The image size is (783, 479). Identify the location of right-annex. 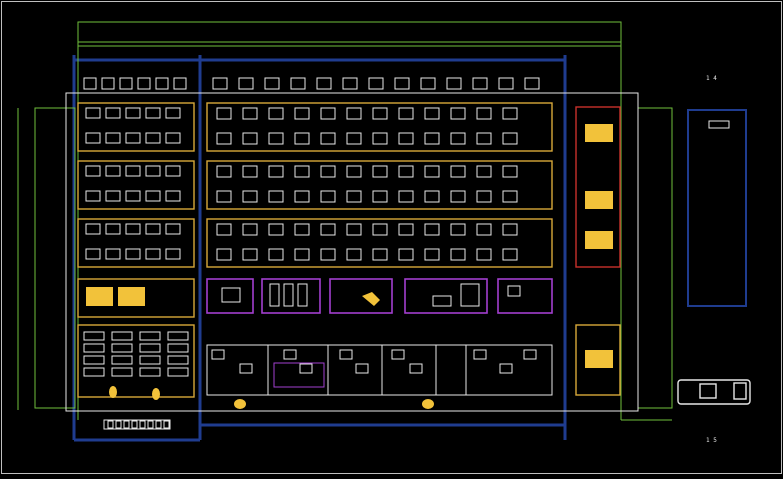
(717, 208).